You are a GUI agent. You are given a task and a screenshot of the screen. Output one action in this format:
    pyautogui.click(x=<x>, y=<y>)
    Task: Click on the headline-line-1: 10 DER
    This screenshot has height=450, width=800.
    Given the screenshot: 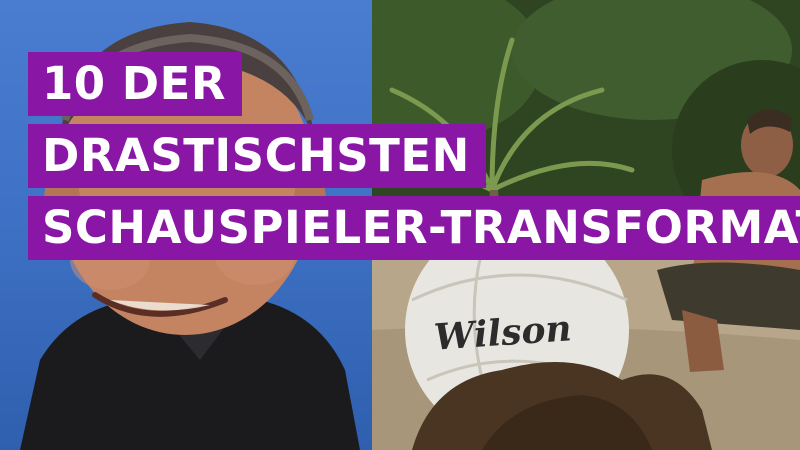 What is the action you would take?
    pyautogui.click(x=135, y=84)
    